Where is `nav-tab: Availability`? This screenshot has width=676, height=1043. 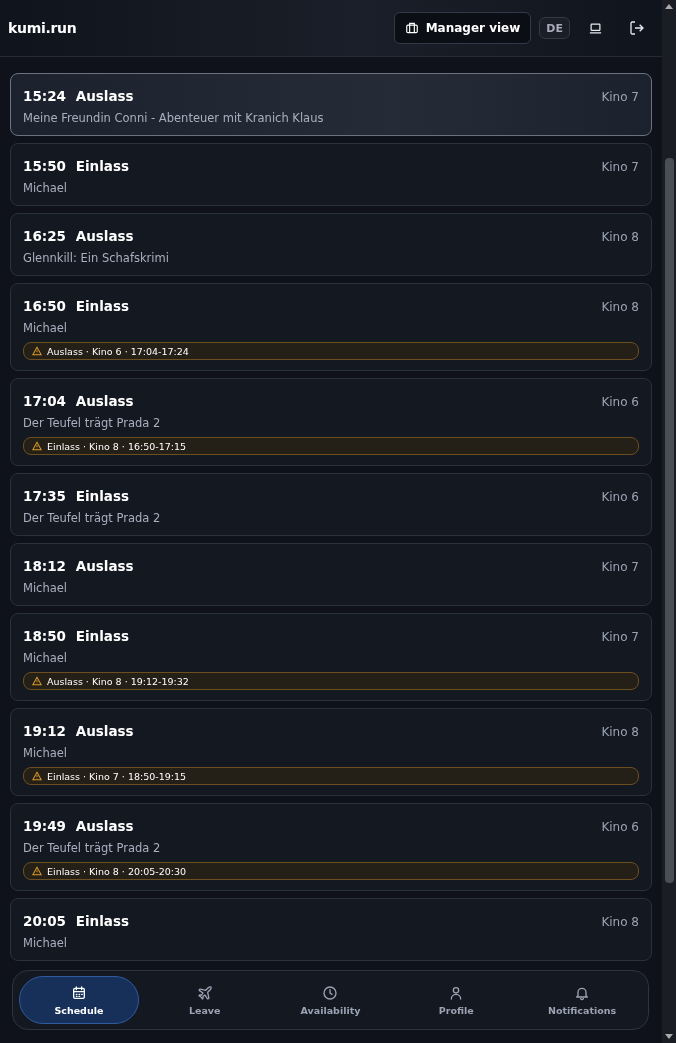
nav-tab: Availability is located at coordinates (330, 1000).